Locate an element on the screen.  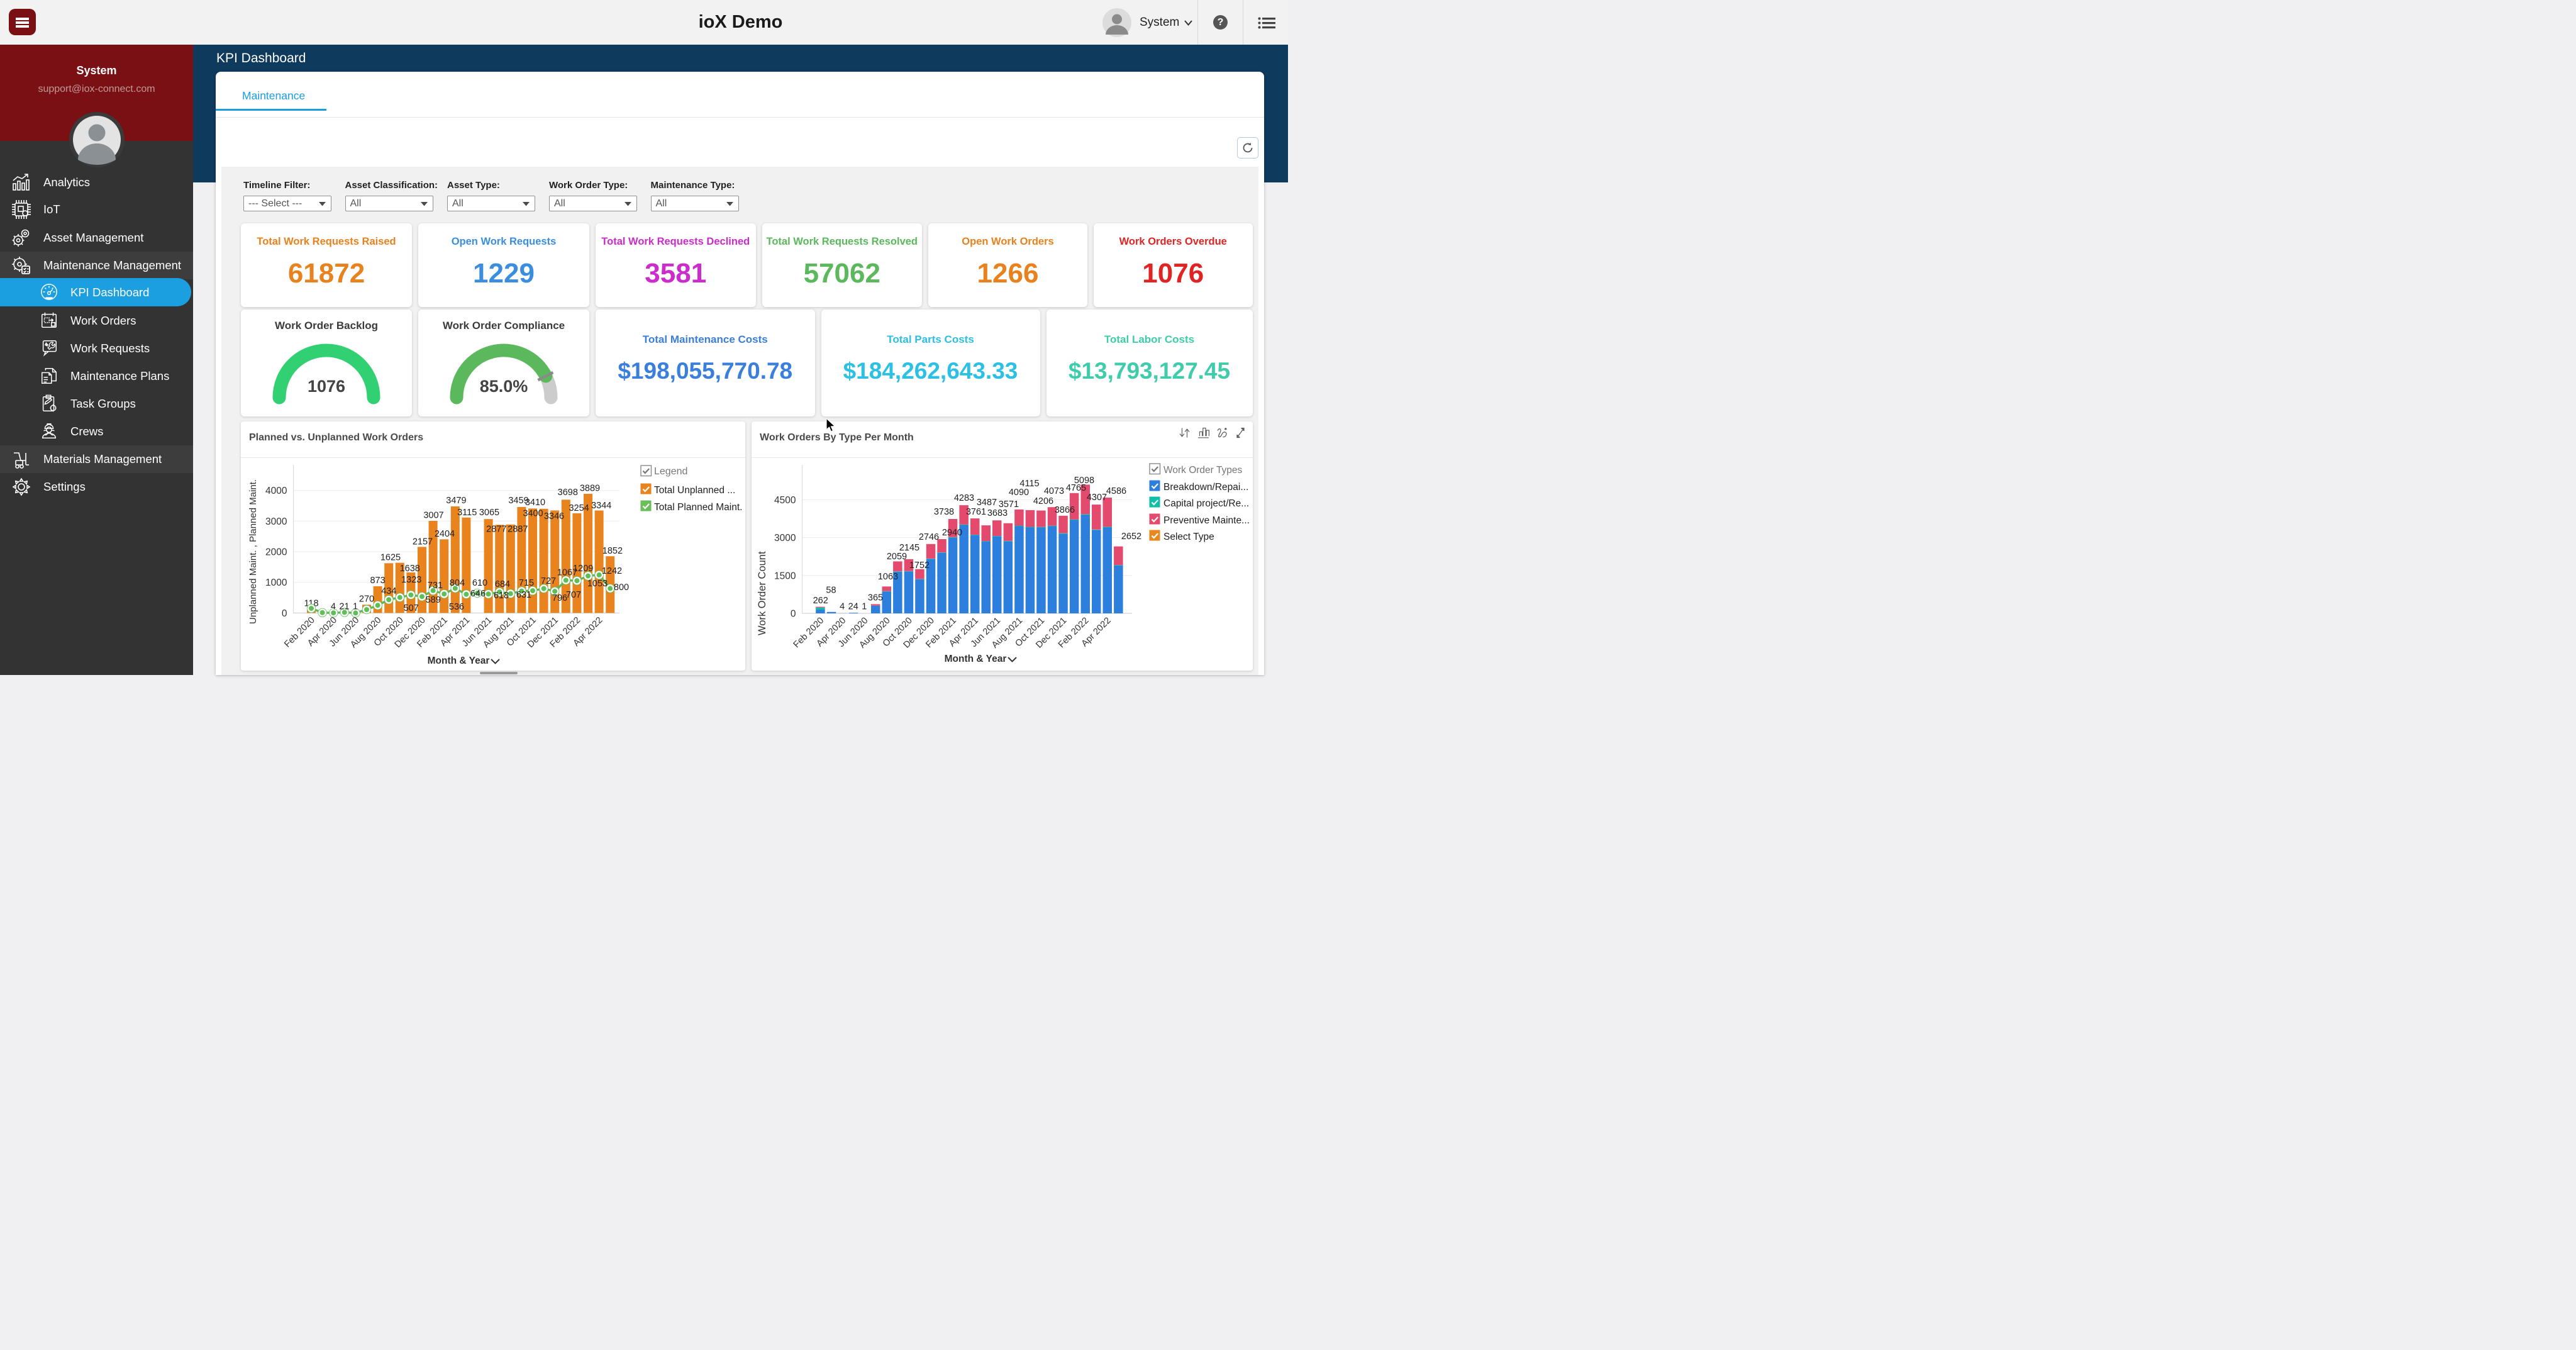
svg-text: 4090 is located at coordinates (1019, 493).